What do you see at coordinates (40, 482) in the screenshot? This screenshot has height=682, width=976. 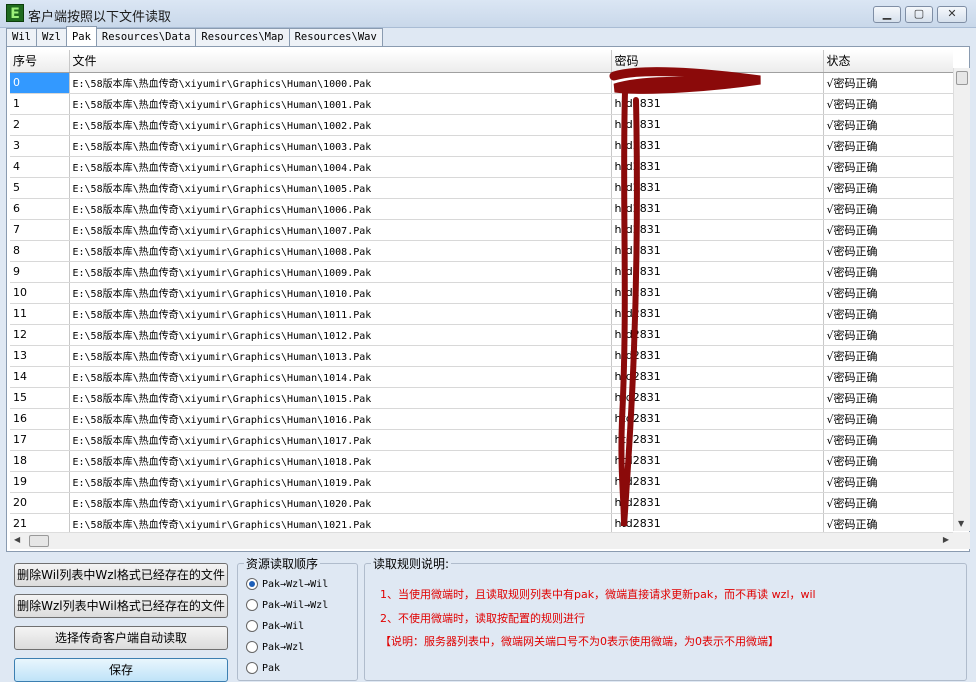 I see `row-index-cell: 19` at bounding box center [40, 482].